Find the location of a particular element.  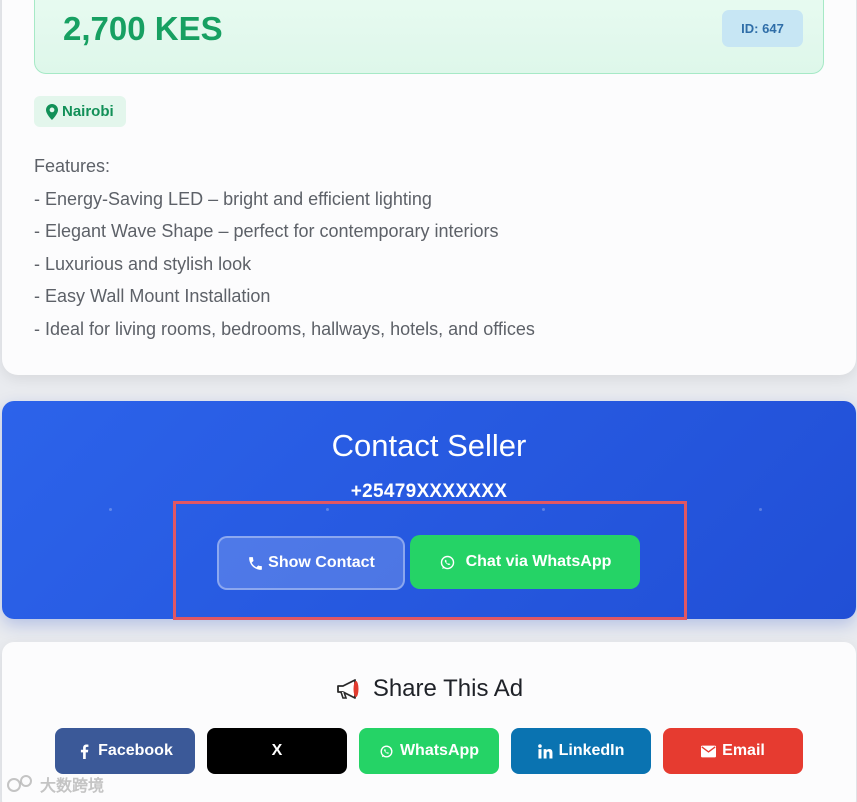

watermark-logo-icon is located at coordinates (19, 783).